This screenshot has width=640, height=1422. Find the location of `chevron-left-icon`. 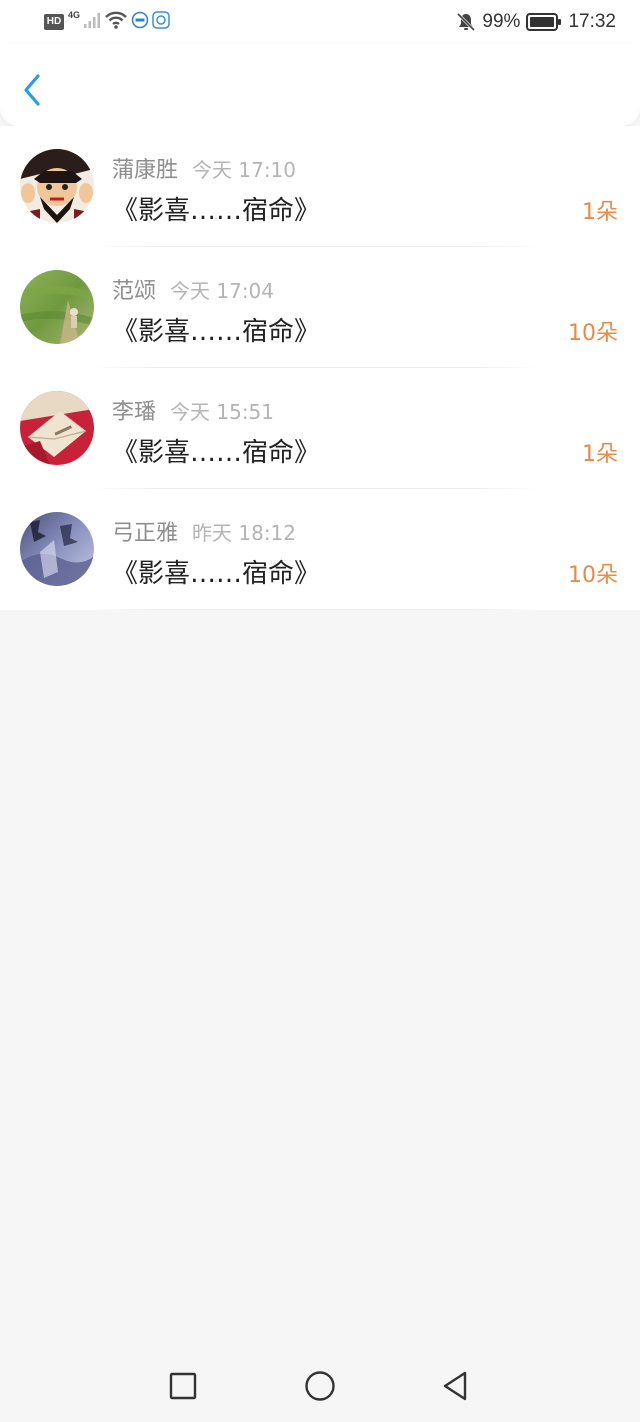

chevron-left-icon is located at coordinates (32, 90).